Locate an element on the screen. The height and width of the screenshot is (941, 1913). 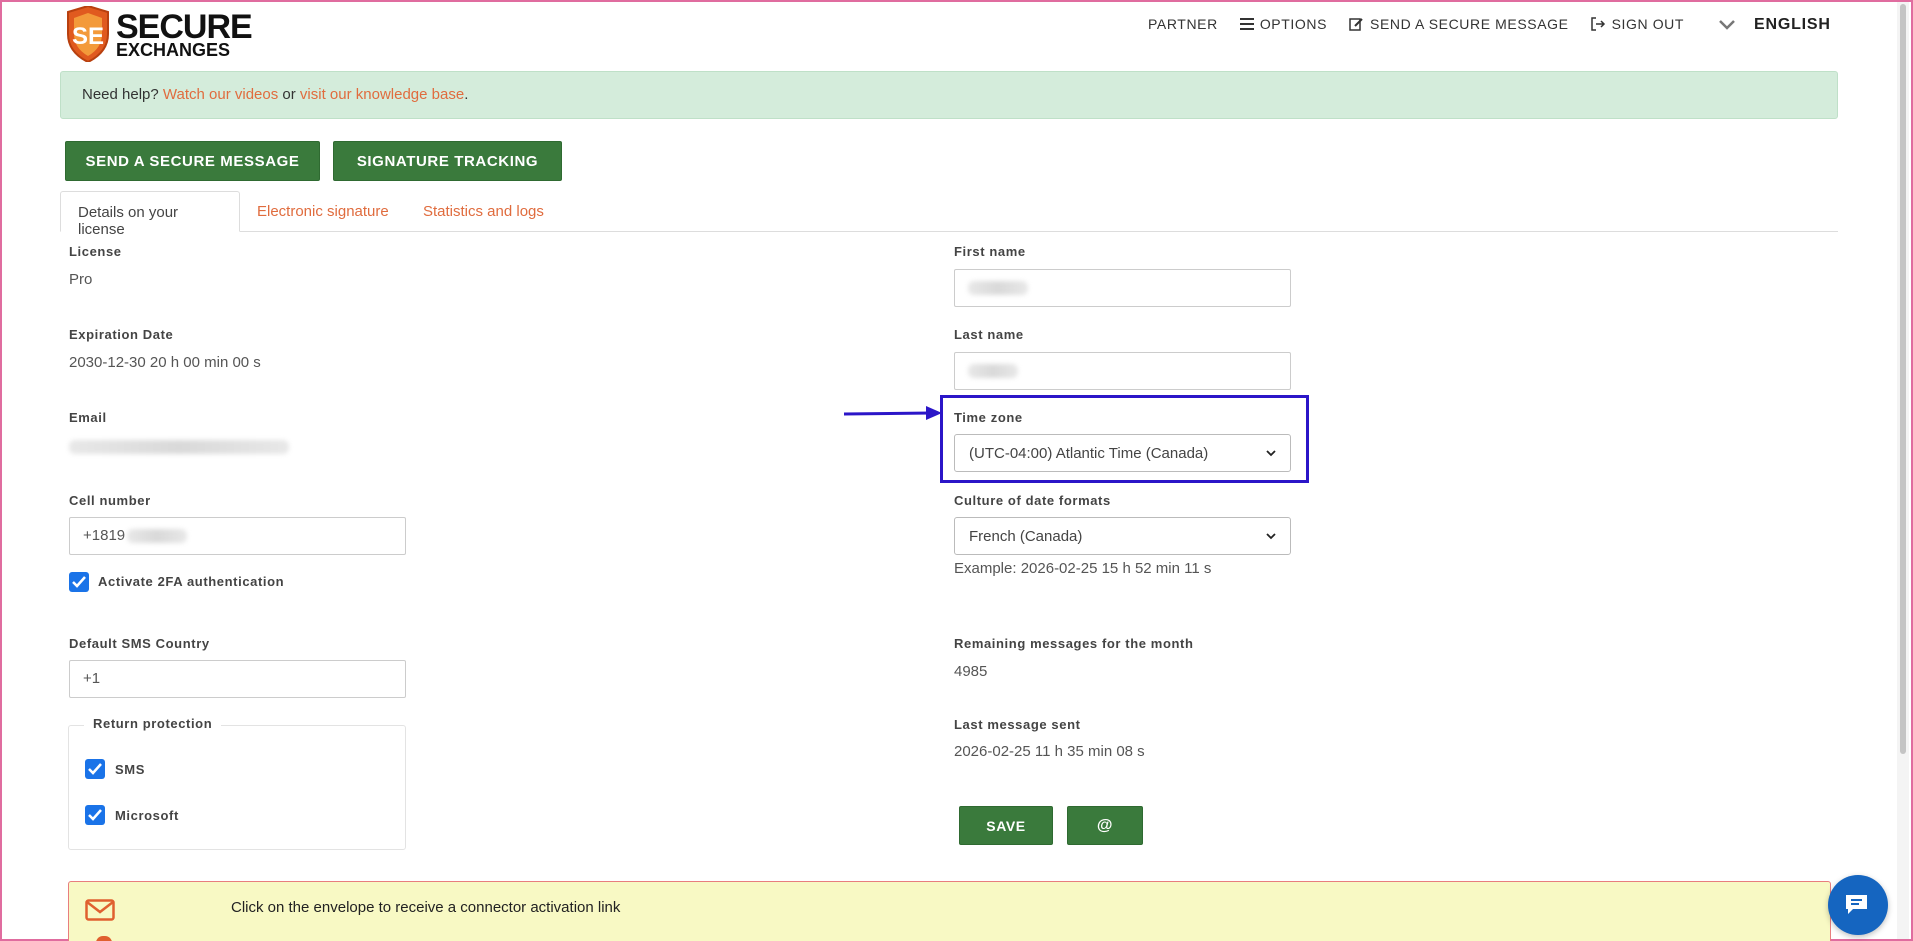
email-at-button: @ is located at coordinates (1105, 825).